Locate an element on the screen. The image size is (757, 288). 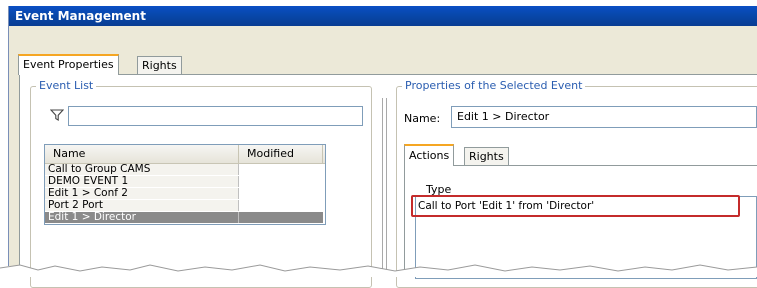
table-row: Port 2 Port is located at coordinates (185, 206).